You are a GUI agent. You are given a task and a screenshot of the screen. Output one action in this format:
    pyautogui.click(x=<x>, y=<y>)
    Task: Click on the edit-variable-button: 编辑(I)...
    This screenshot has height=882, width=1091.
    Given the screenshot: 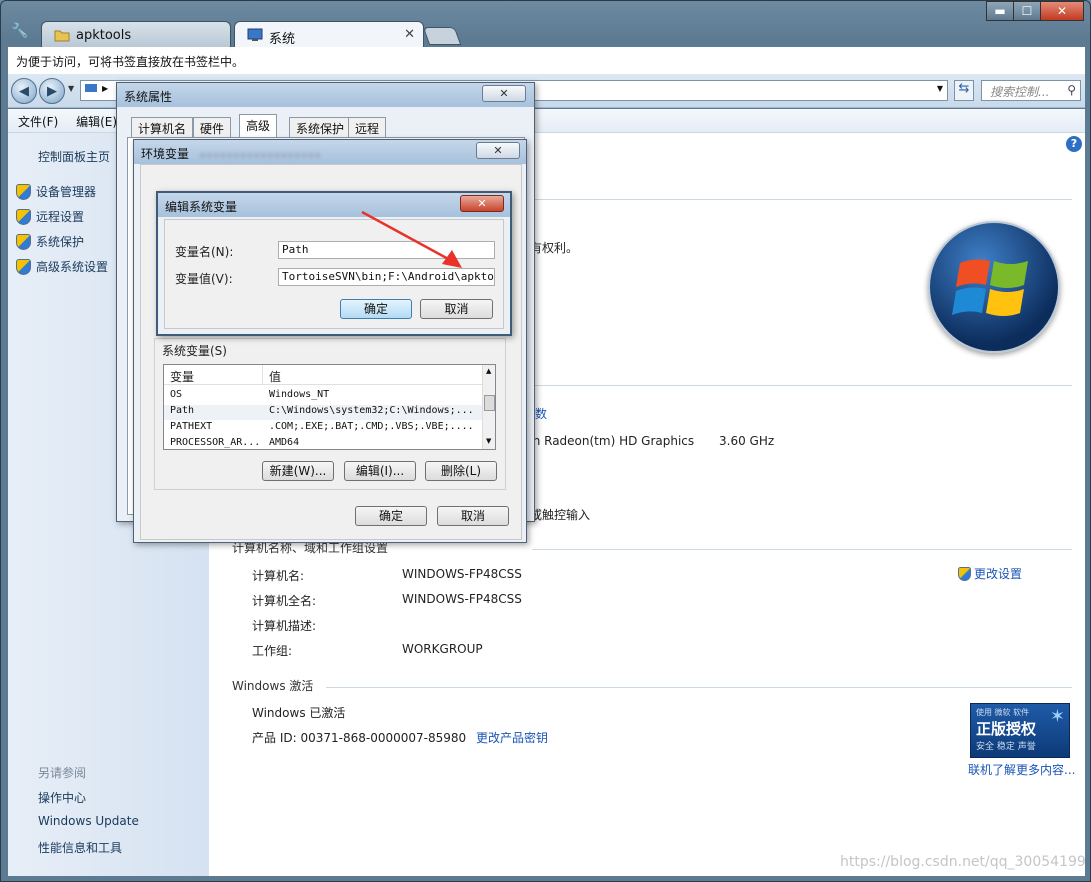 What is the action you would take?
    pyautogui.click(x=380, y=471)
    